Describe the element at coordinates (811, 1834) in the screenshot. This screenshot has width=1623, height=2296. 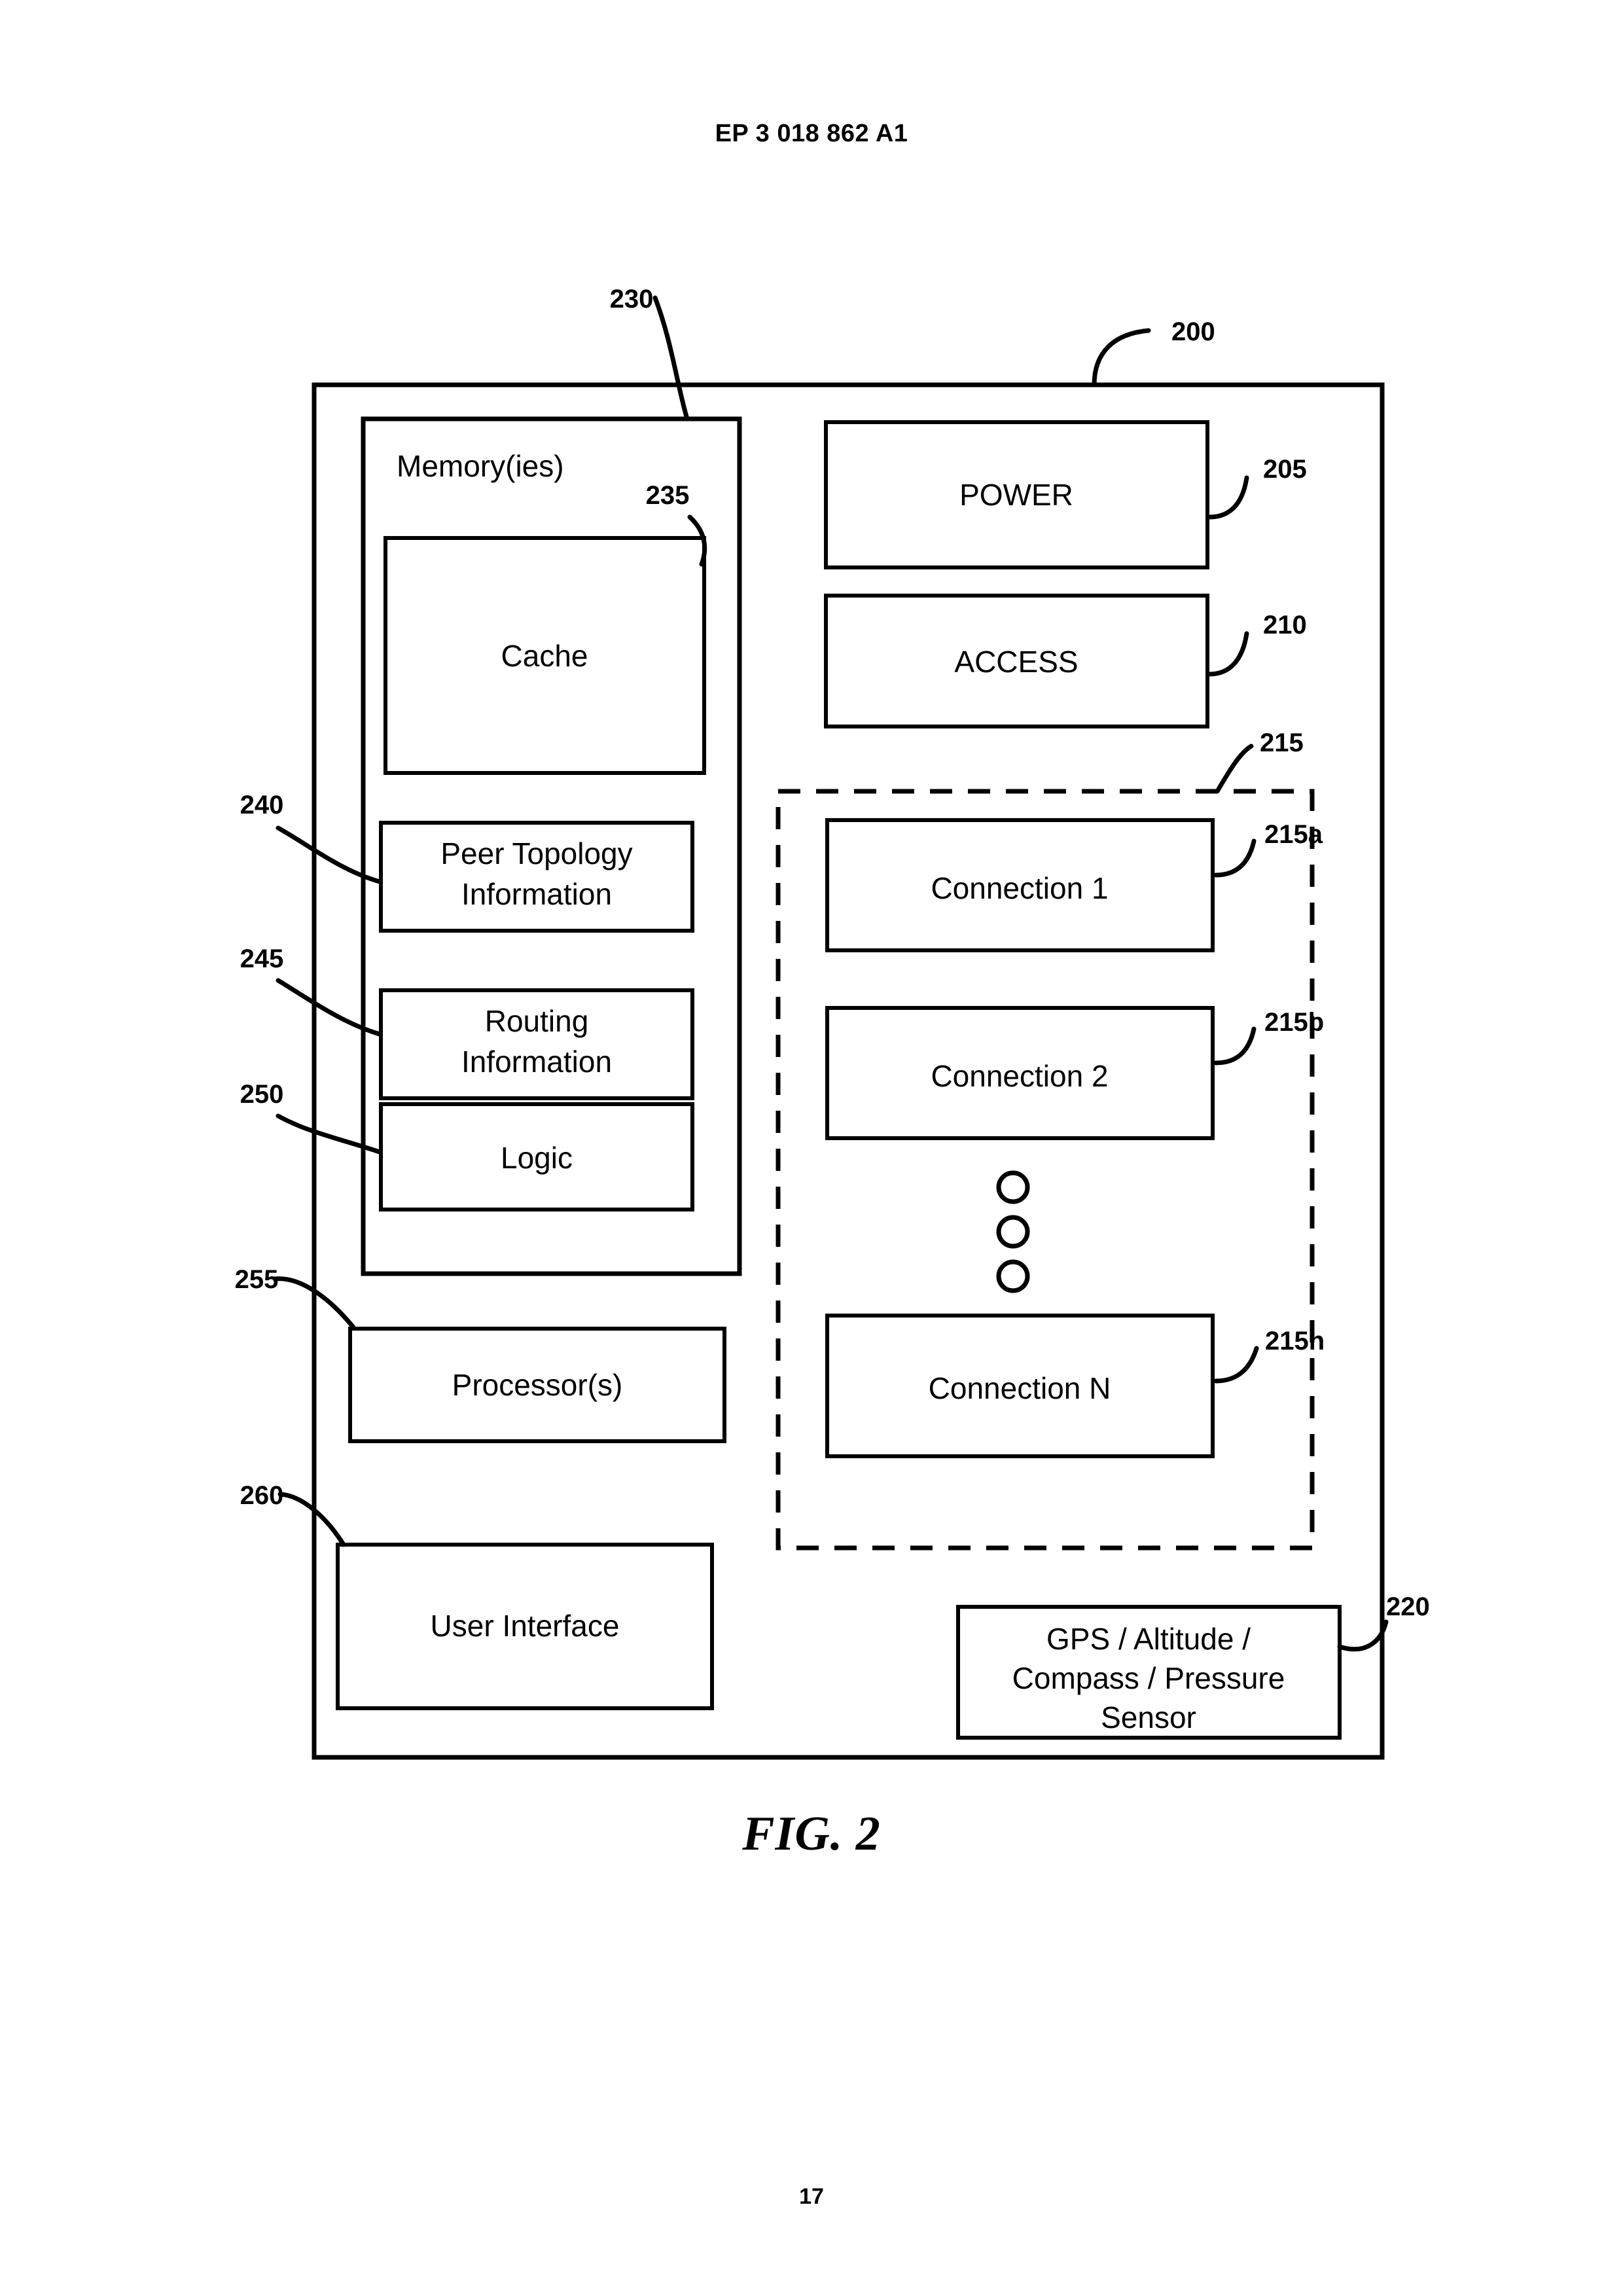
I see `figure-caption: FIG. 2` at that location.